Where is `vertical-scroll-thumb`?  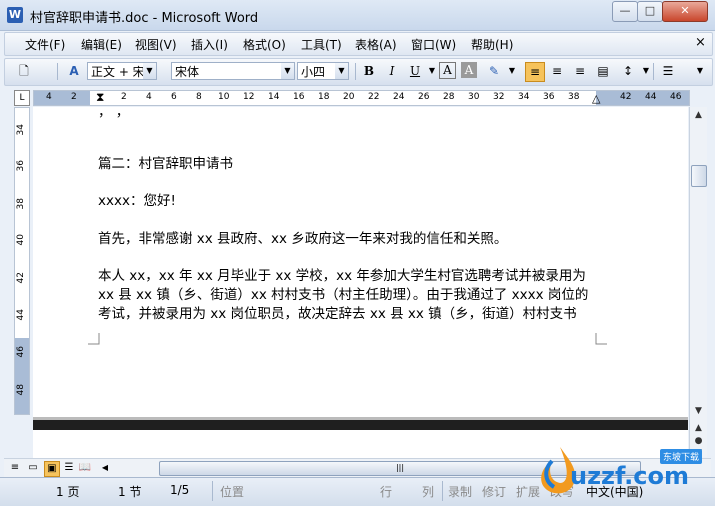 vertical-scroll-thumb is located at coordinates (699, 176).